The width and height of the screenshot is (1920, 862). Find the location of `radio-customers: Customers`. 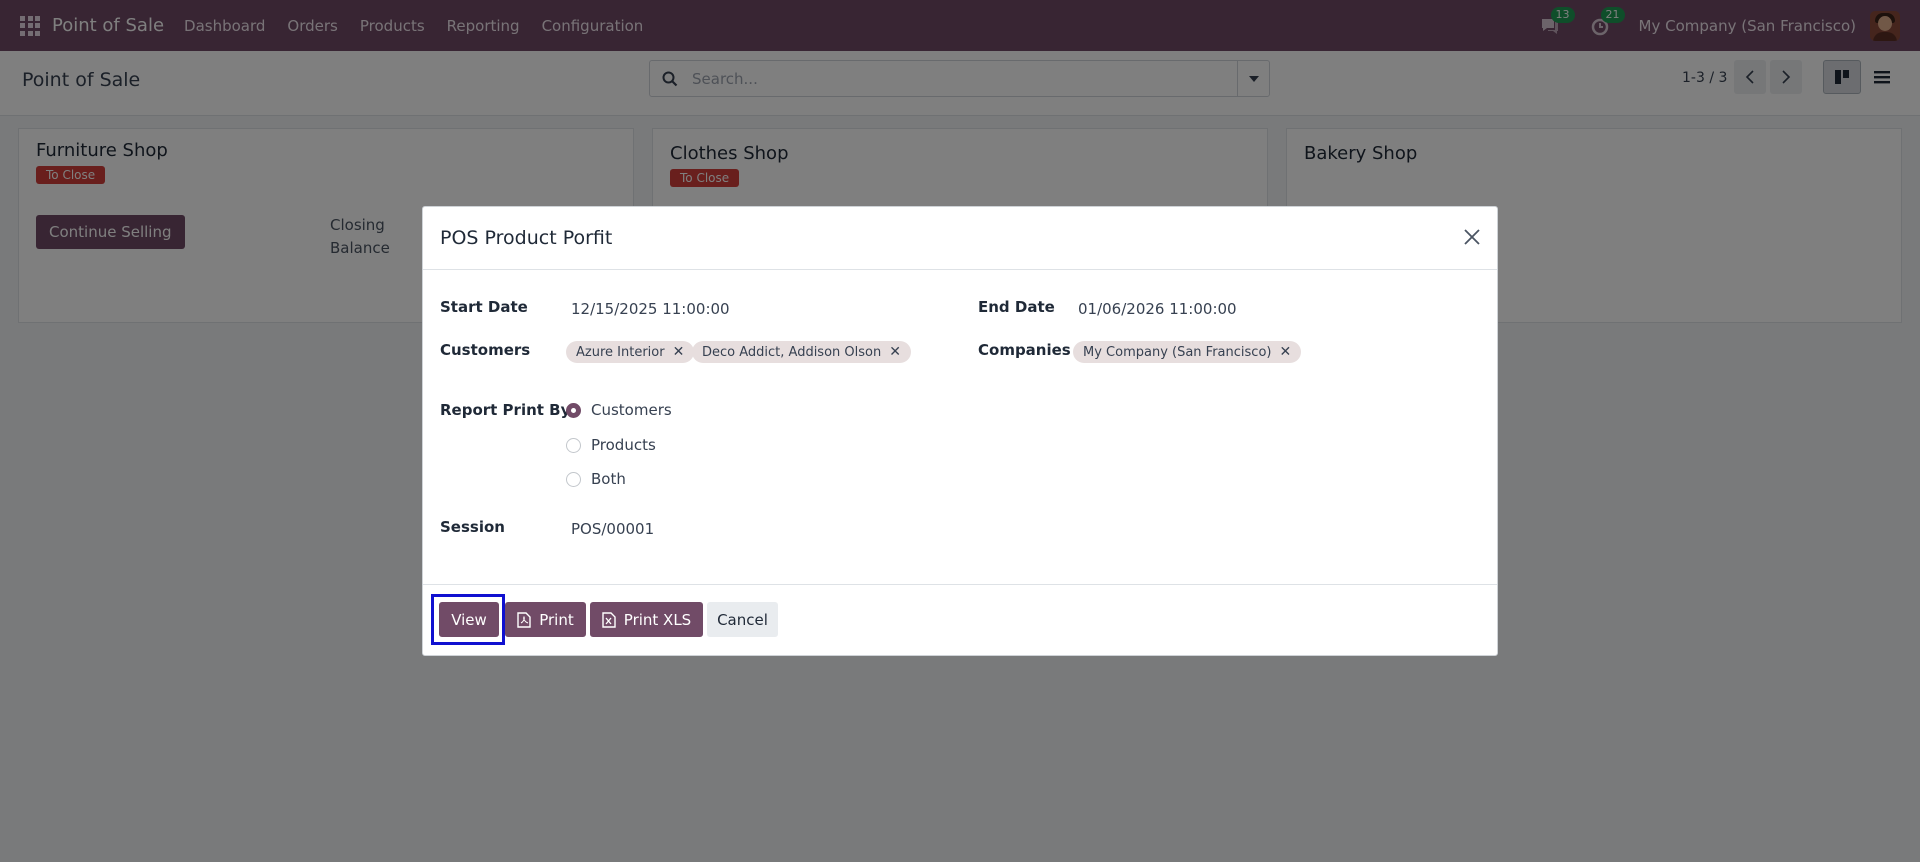

radio-customers: Customers is located at coordinates (619, 410).